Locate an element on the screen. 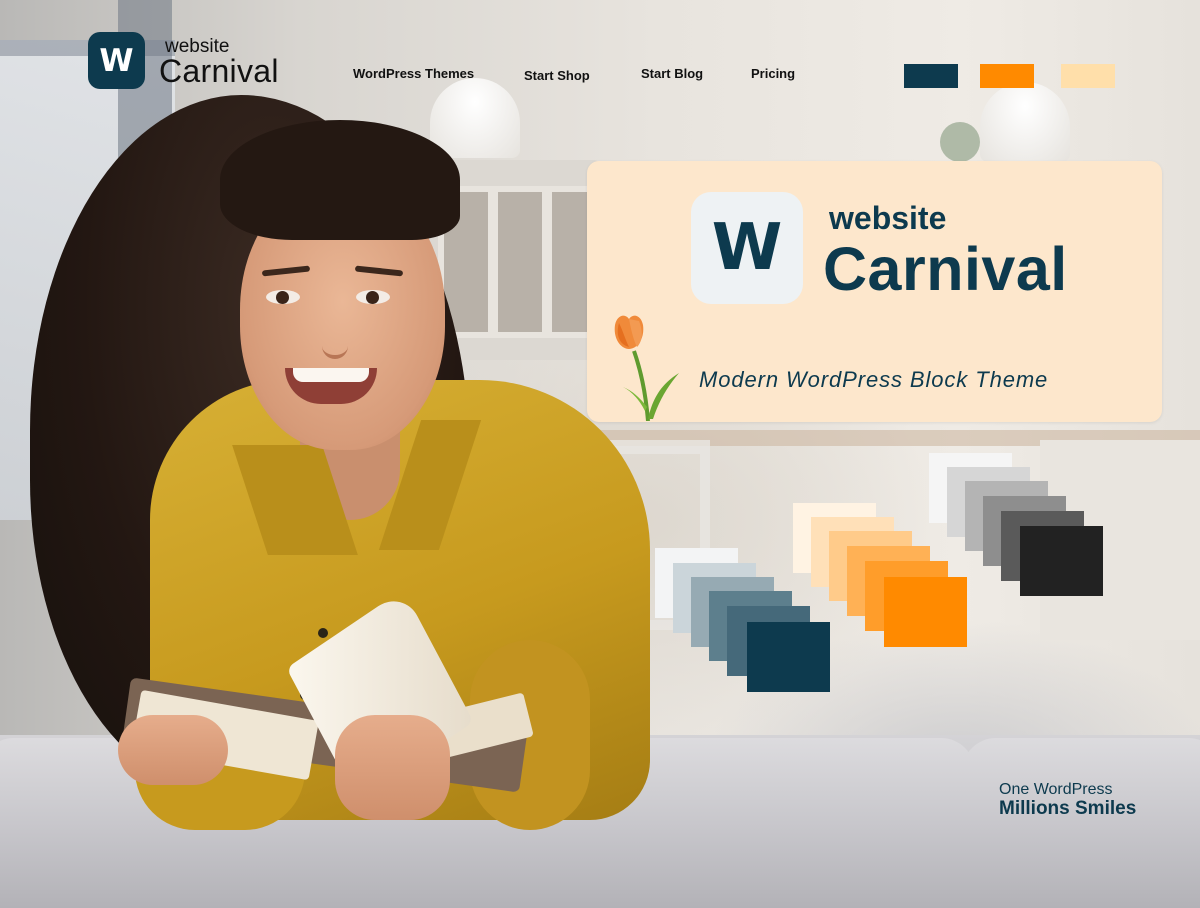 Image resolution: width=1200 pixels, height=908 pixels. card-logo-mark: W is located at coordinates (747, 248).